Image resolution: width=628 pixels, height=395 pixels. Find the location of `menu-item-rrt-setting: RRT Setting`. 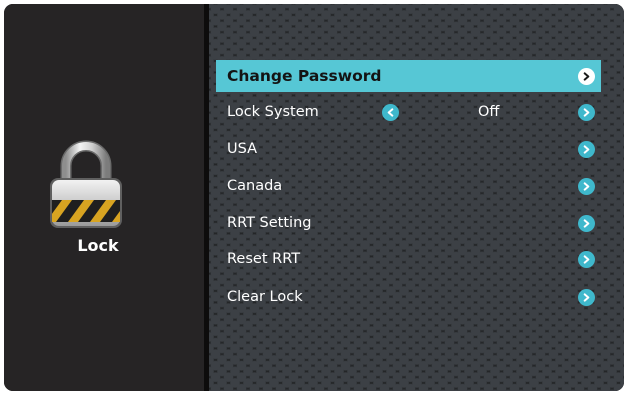

menu-item-rrt-setting: RRT Setting is located at coordinates (408, 223).